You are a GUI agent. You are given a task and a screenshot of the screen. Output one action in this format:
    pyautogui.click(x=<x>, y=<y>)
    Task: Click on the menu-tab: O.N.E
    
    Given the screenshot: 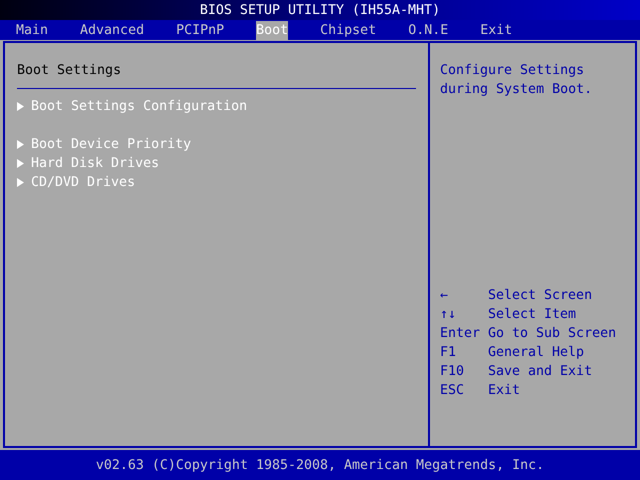 What is the action you would take?
    pyautogui.click(x=428, y=30)
    